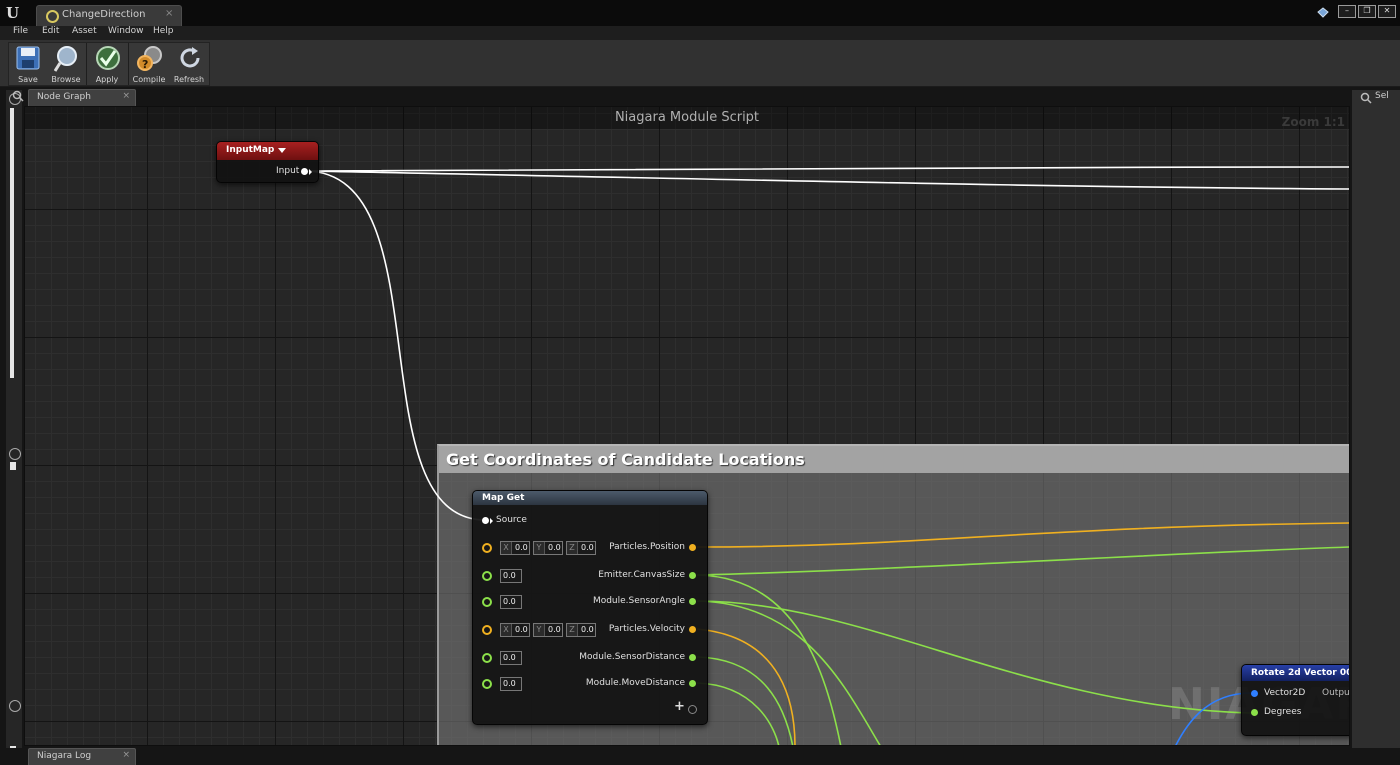 The image size is (1400, 765). I want to click on sensor-distance-pin-label: Module.SensorDistance, so click(632, 657).